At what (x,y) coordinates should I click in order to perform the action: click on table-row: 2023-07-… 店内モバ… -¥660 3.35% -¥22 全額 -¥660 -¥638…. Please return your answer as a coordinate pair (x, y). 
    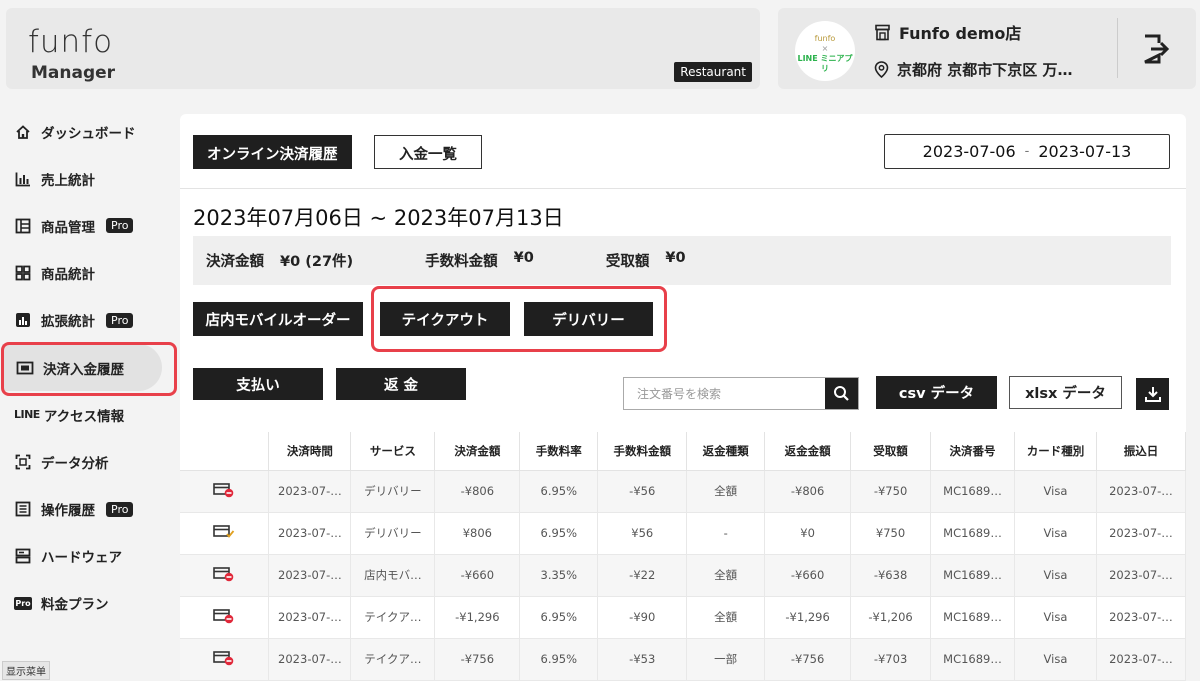
    Looking at the image, I should click on (683, 575).